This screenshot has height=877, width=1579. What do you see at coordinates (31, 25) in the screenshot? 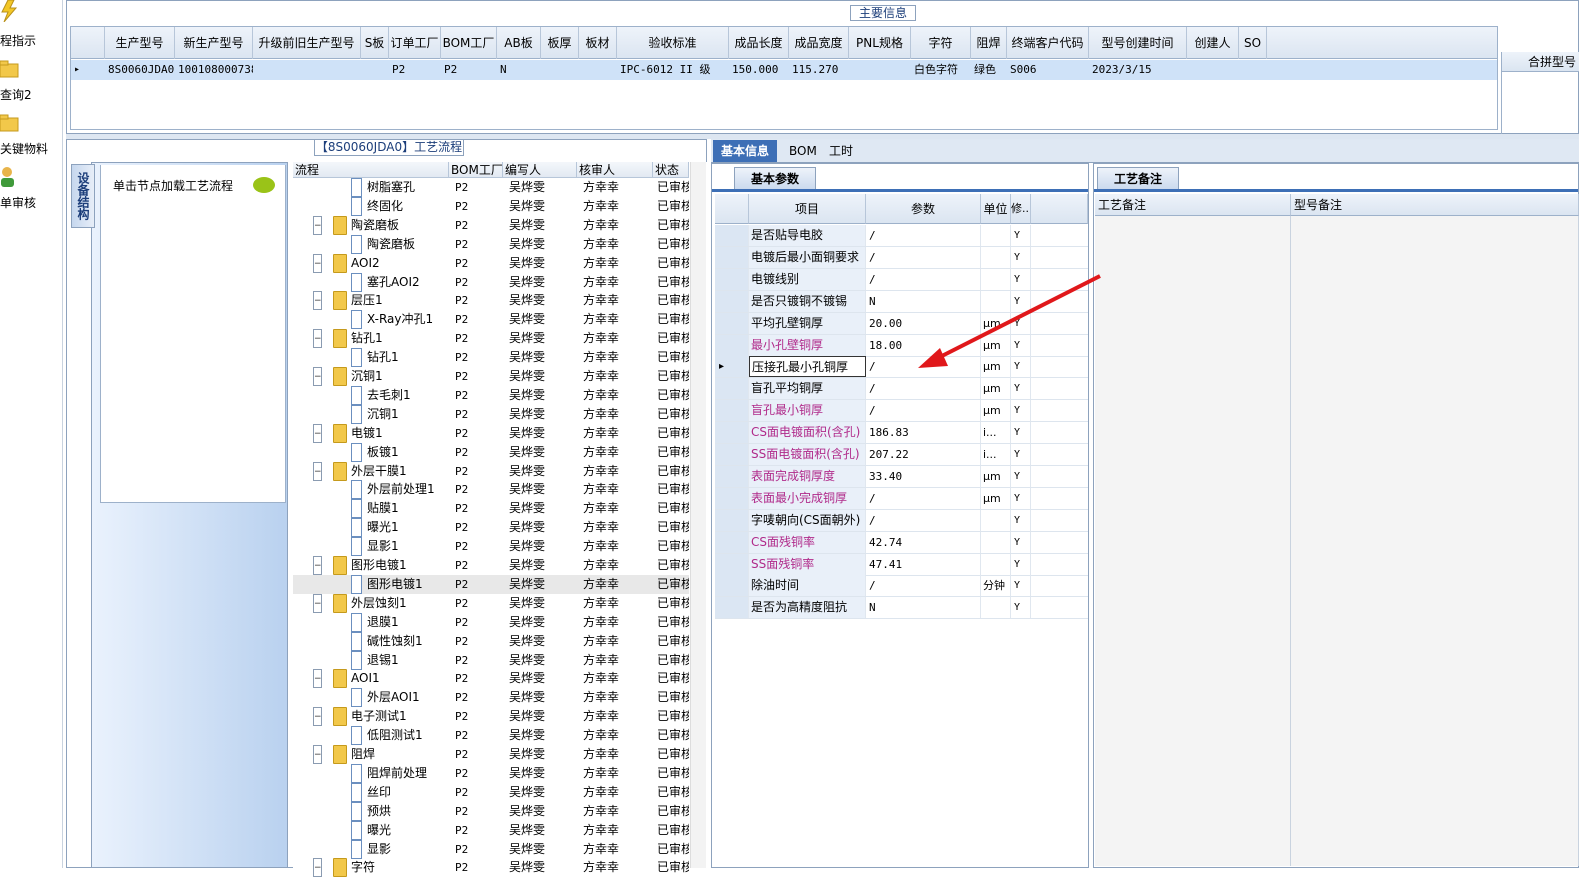
I see `nav-item-process-guide: 程指示` at bounding box center [31, 25].